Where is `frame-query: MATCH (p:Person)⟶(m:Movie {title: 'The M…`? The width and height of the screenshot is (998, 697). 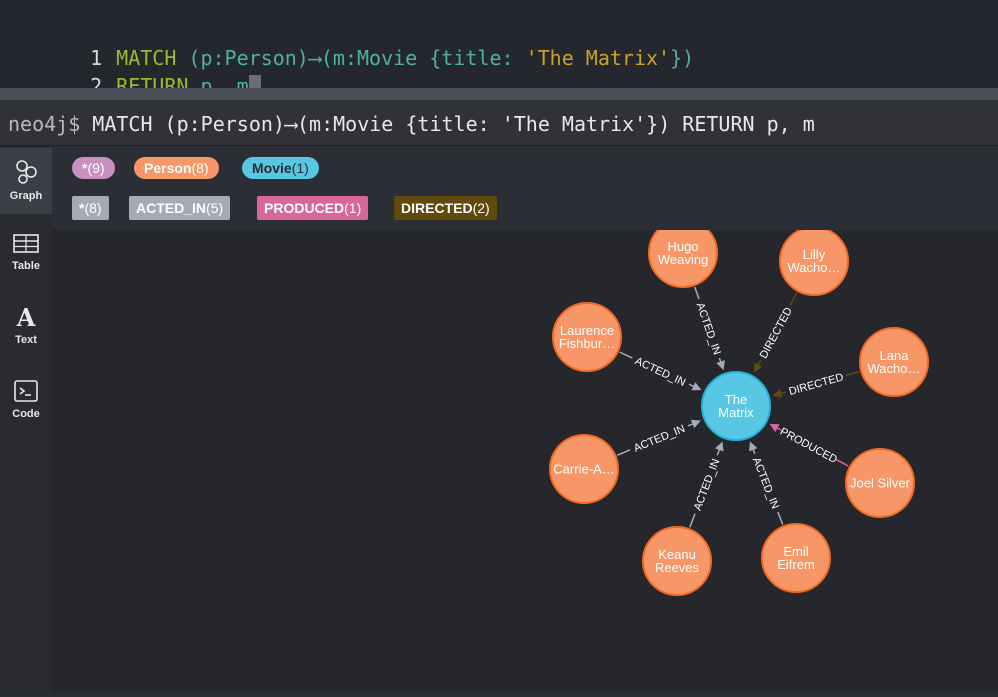
frame-query: MATCH (p:Person)⟶(m:Movie {title: 'The M… is located at coordinates (453, 124).